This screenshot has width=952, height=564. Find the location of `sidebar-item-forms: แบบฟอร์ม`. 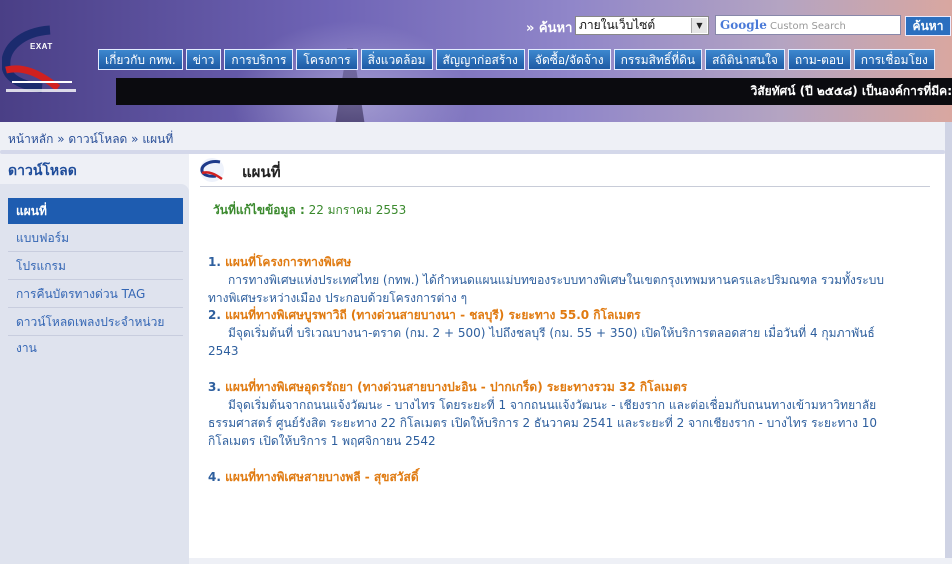

sidebar-item-forms: แบบฟอร์ม is located at coordinates (95, 238).